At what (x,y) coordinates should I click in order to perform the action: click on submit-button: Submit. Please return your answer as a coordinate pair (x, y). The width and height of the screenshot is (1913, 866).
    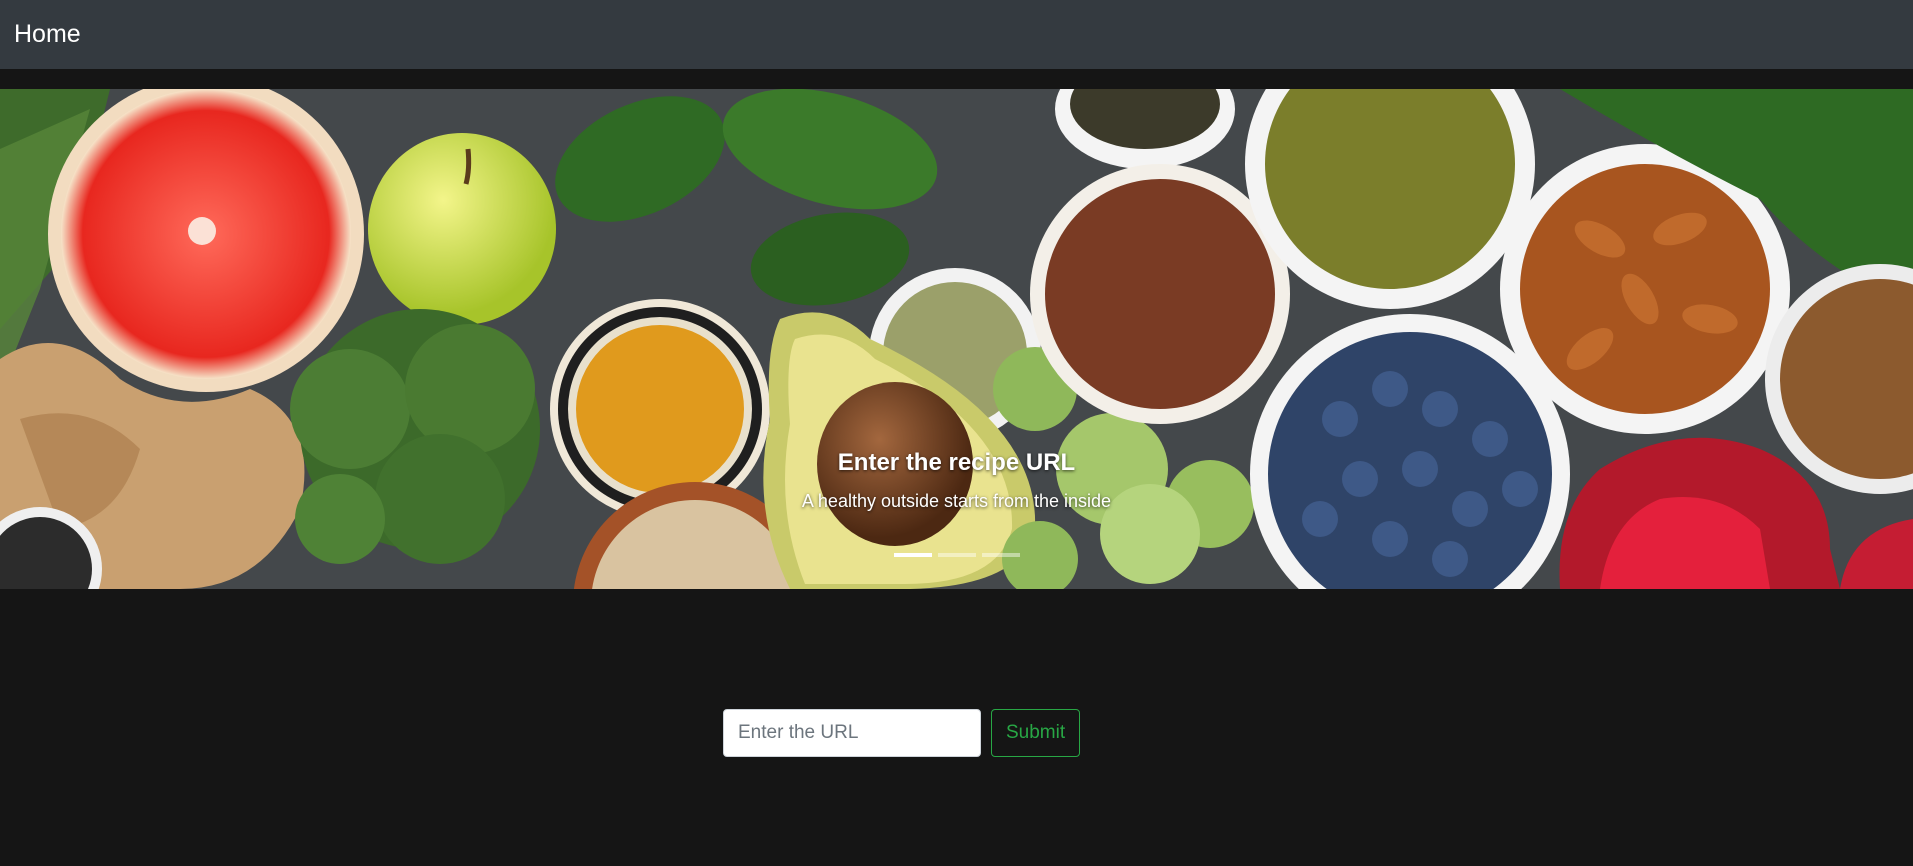
    Looking at the image, I should click on (1036, 733).